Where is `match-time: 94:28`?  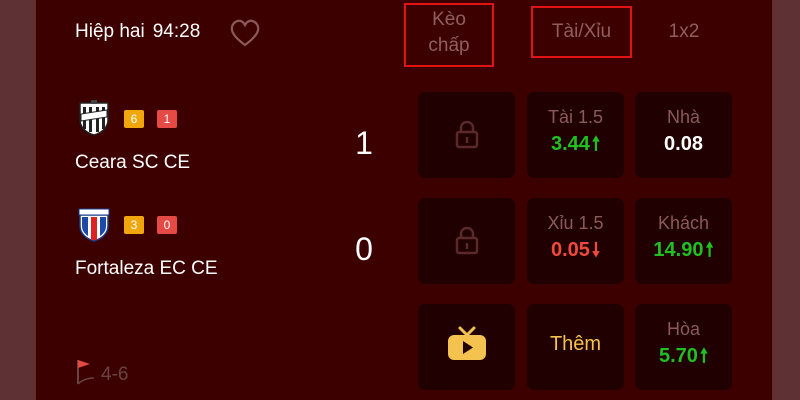 match-time: 94:28 is located at coordinates (176, 31).